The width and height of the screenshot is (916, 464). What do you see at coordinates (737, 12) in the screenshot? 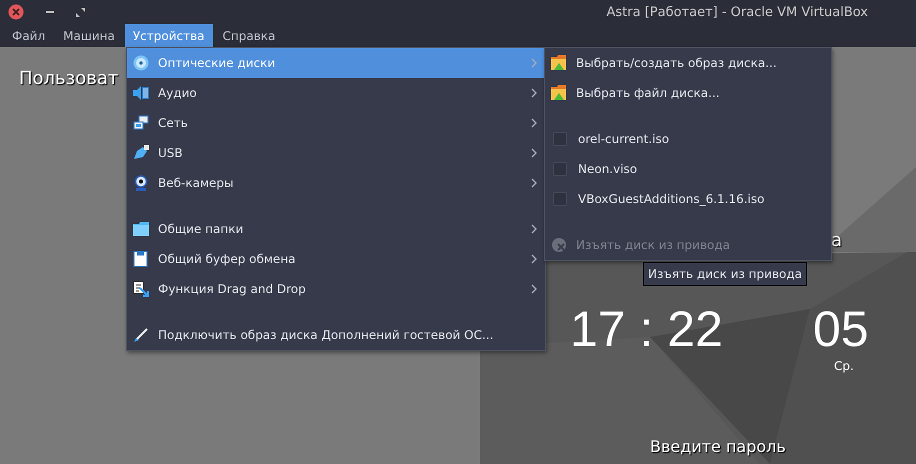
I see `window-title: Astra [Работает] - Oracle VM VirtualBox` at bounding box center [737, 12].